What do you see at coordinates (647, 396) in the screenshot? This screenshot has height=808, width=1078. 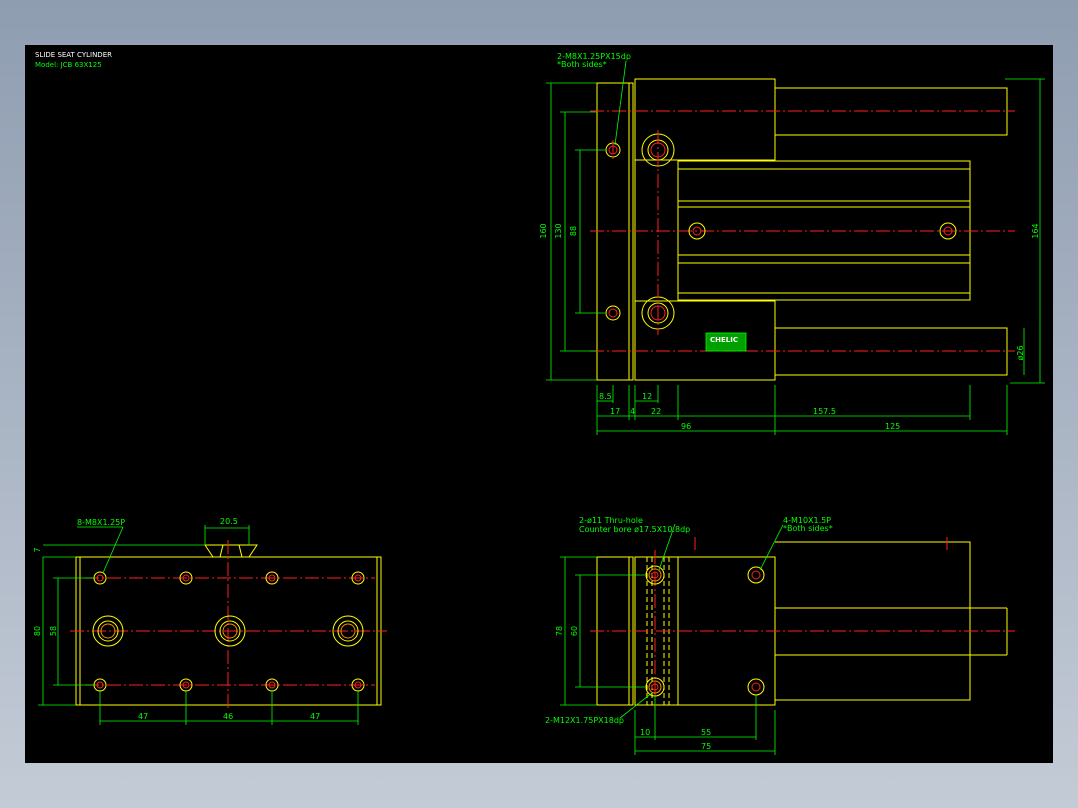 I see `dim-12: 12` at bounding box center [647, 396].